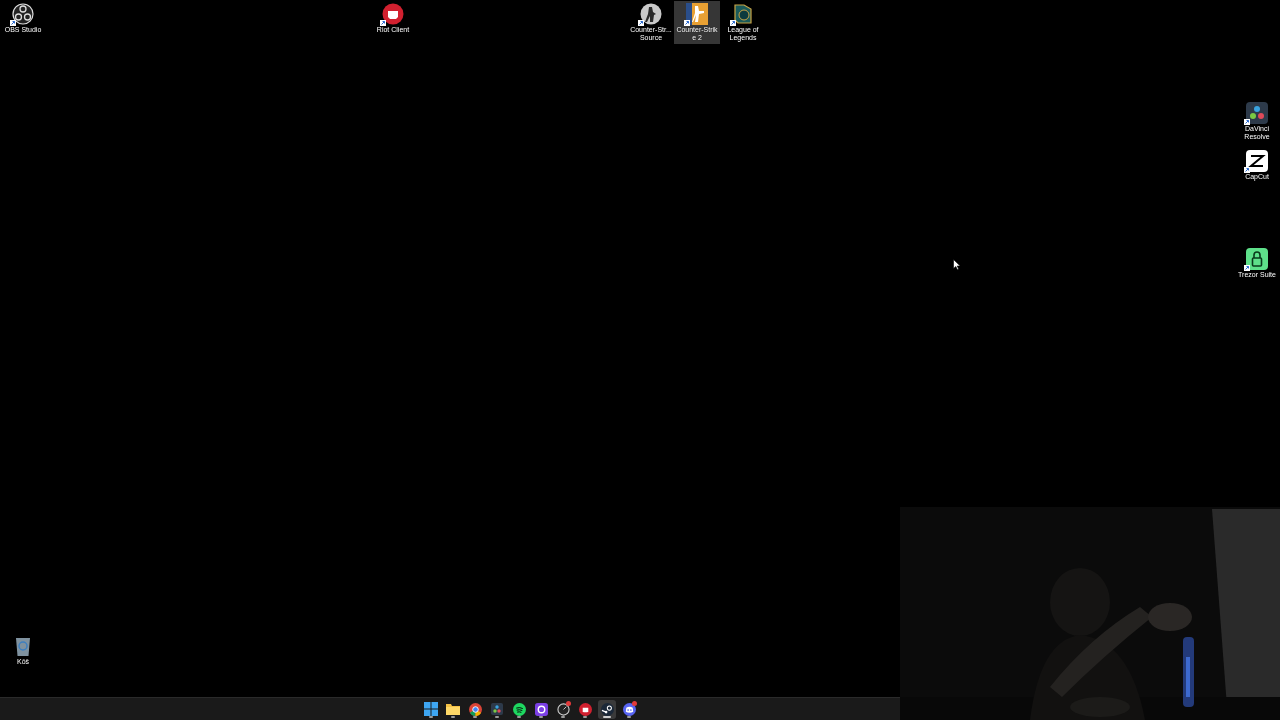 The image size is (1280, 720). Describe the element at coordinates (475, 709) in the screenshot. I see `chrome-icon` at that location.